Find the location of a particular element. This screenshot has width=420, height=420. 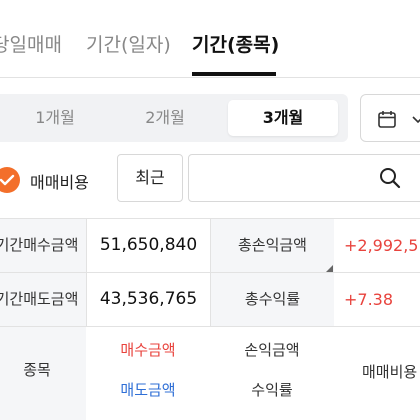

period-option-1-month: 1개월 is located at coordinates (55, 118).